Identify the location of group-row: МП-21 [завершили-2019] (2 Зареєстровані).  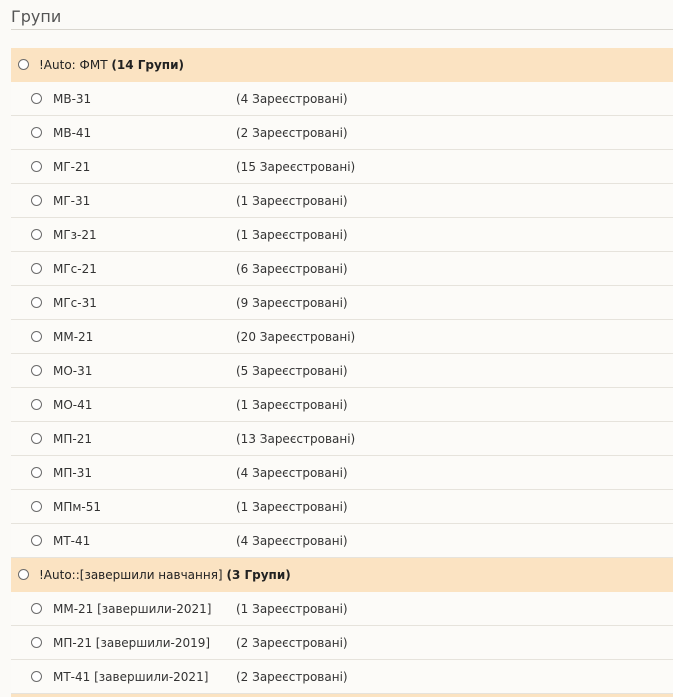
(342, 643).